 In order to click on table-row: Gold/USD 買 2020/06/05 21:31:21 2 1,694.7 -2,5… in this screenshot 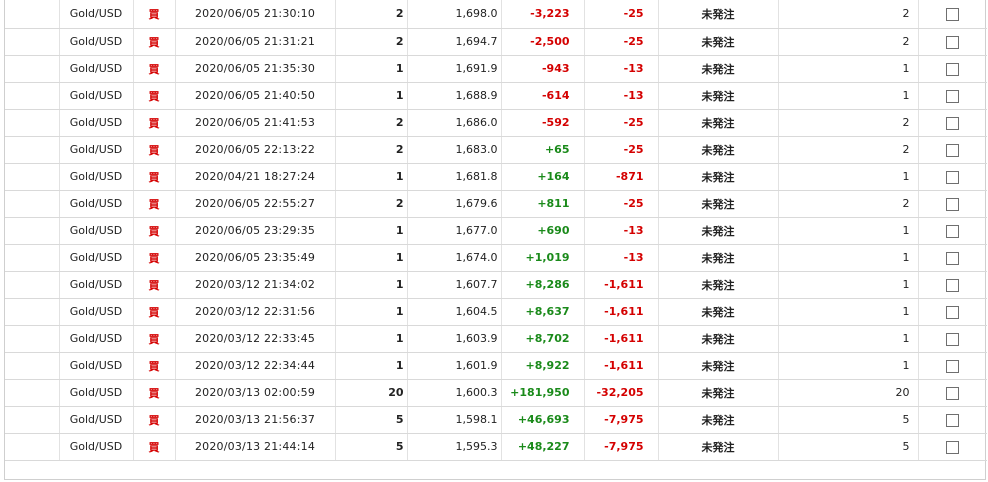, I will do `click(496, 42)`.